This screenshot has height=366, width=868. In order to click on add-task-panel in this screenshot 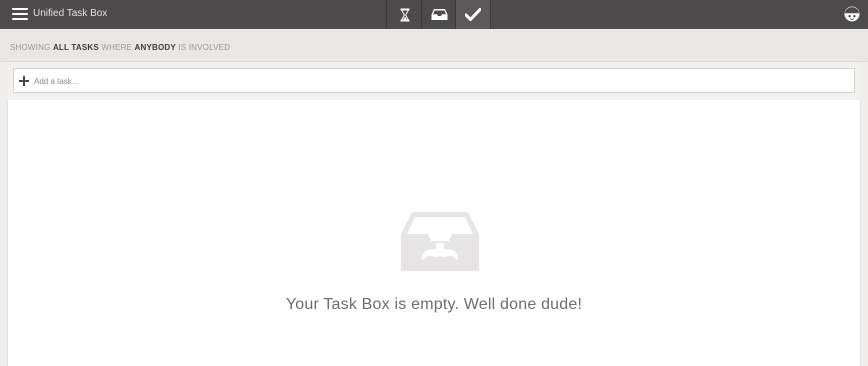, I will do `click(434, 81)`.